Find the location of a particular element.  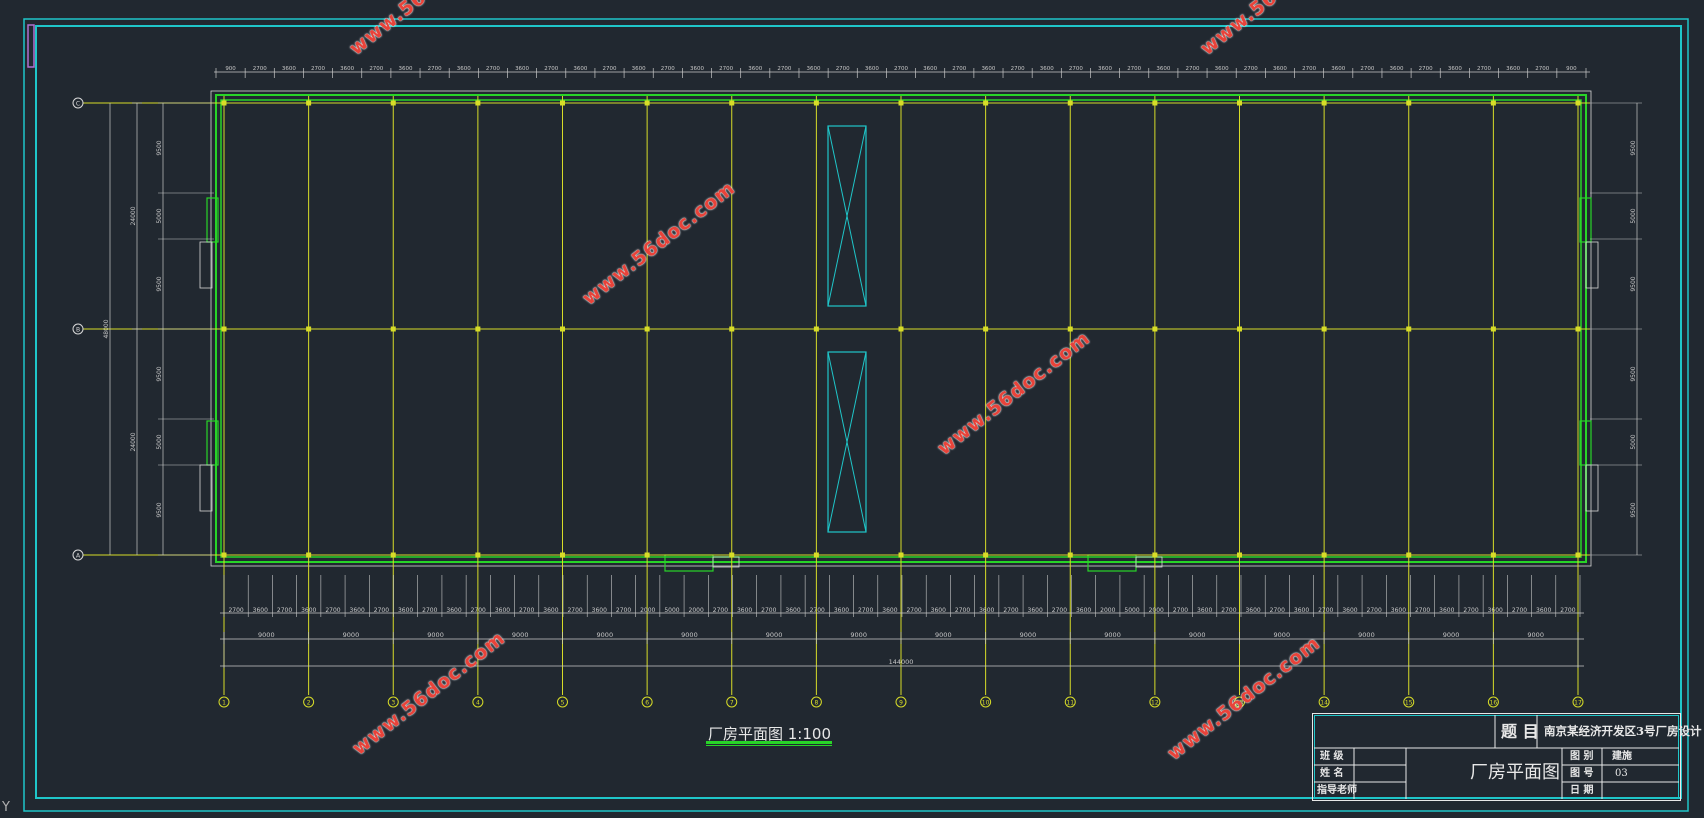

drawing-name: 厂房平面图 is located at coordinates (1515, 772).